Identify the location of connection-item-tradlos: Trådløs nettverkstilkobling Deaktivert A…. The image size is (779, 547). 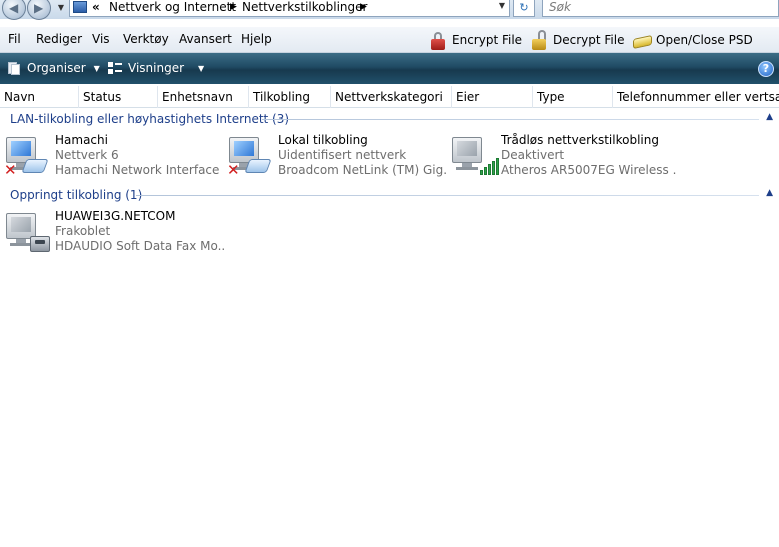
(563, 156).